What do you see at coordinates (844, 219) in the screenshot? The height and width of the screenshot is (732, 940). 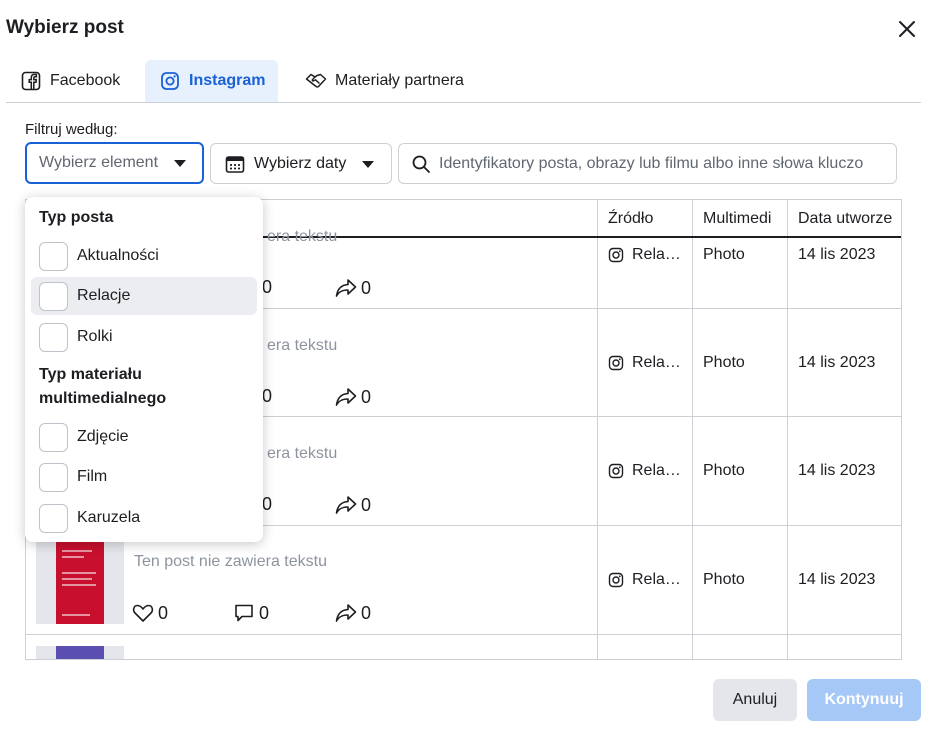 I see `header-date: Data utworze` at bounding box center [844, 219].